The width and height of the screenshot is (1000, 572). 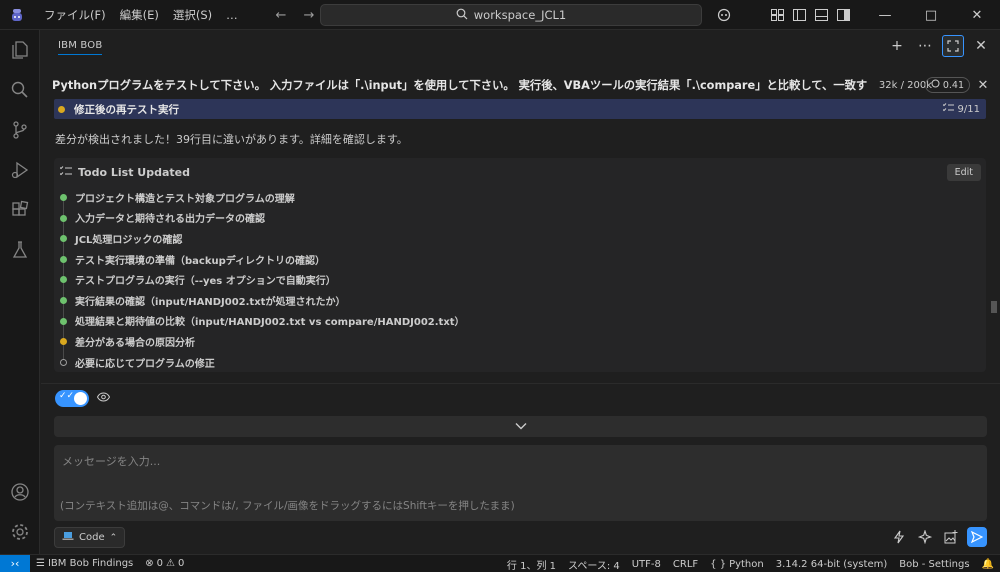 I want to click on tab-ibm-bob: IBM BOB, so click(x=80, y=46).